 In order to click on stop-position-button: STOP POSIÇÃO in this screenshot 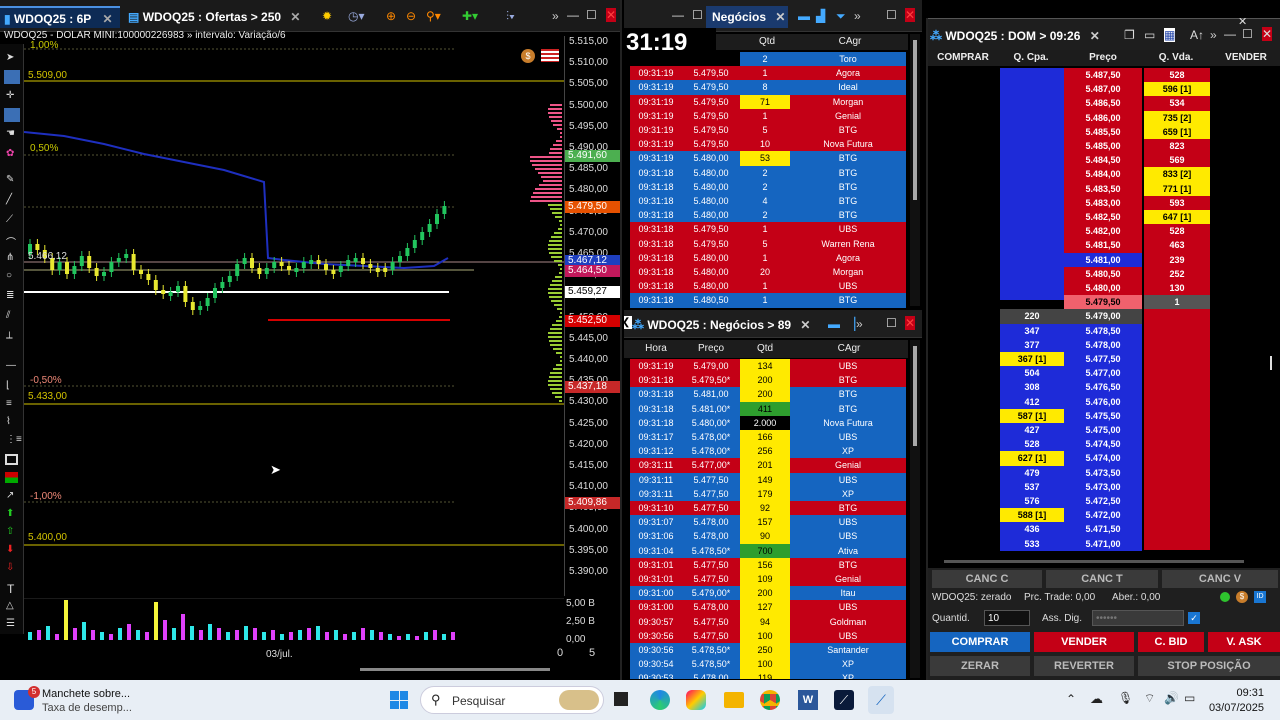, I will do `click(1209, 666)`.